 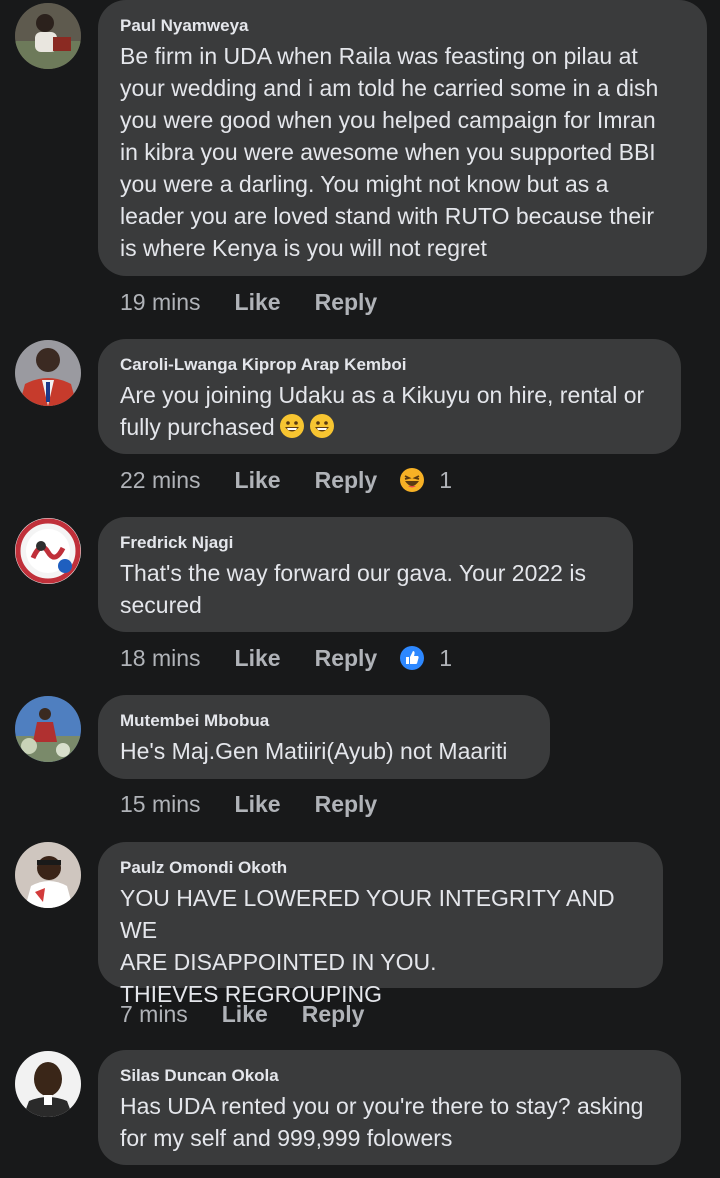 What do you see at coordinates (412, 658) in the screenshot?
I see `like-reaction-icon` at bounding box center [412, 658].